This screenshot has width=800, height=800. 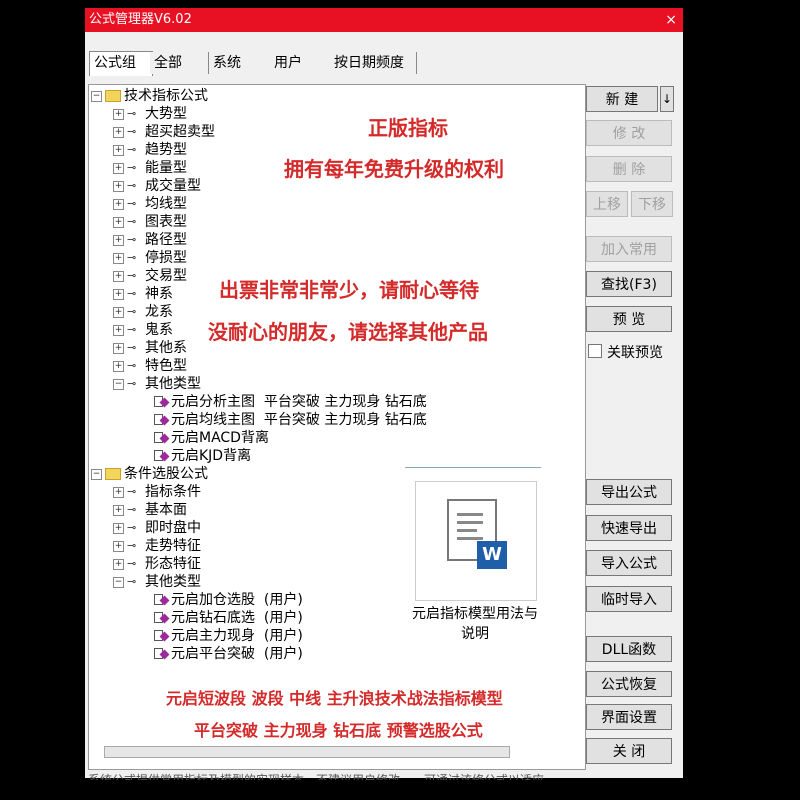 I want to click on tree-group-technical-indicators: − 技术指标公式, so click(x=149, y=96).